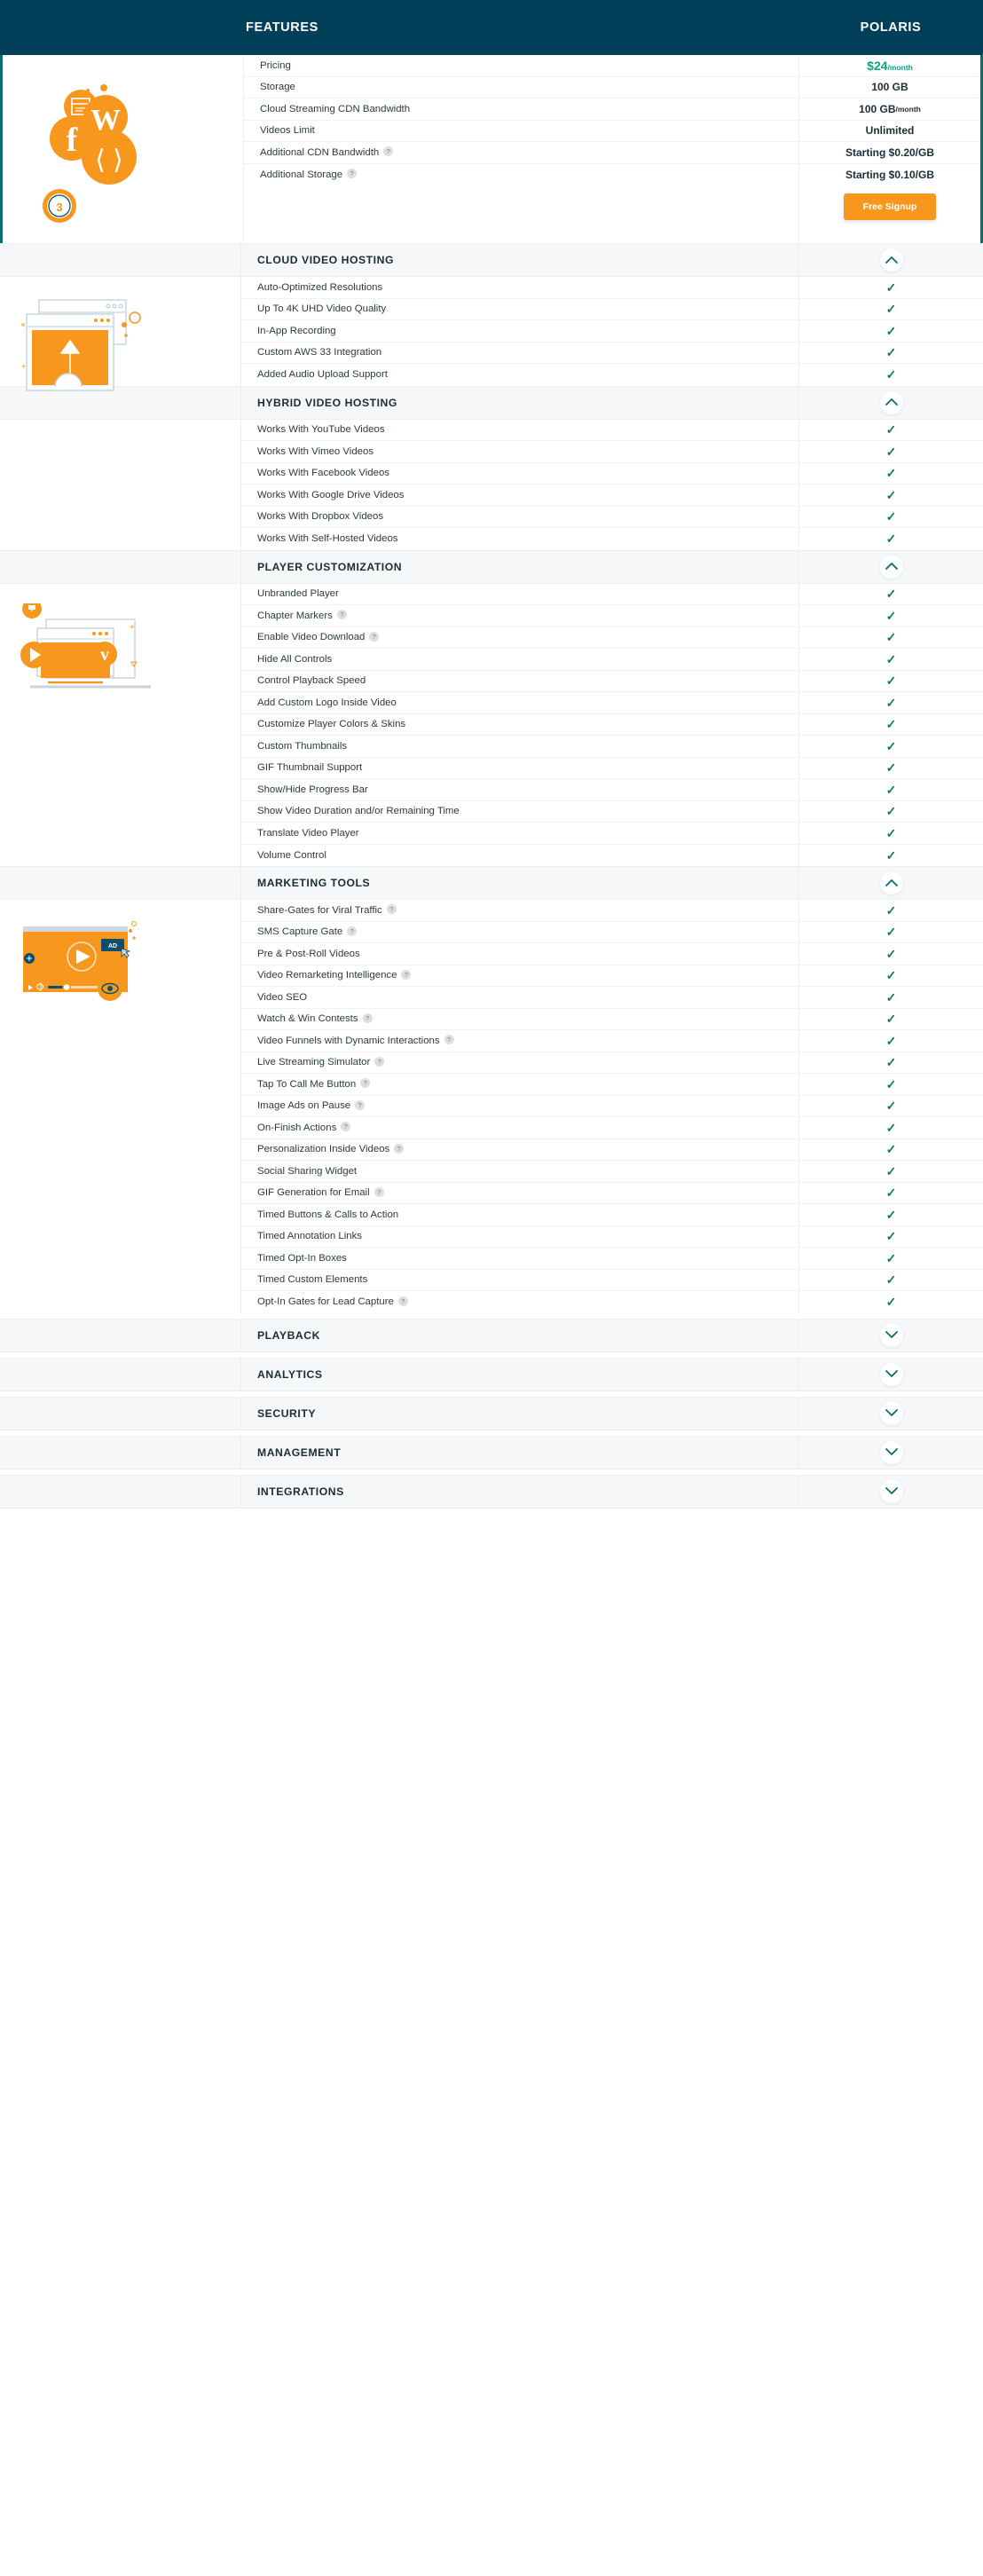 This screenshot has width=983, height=2576. I want to click on feature-label: Watch & Win Contests?, so click(519, 1020).